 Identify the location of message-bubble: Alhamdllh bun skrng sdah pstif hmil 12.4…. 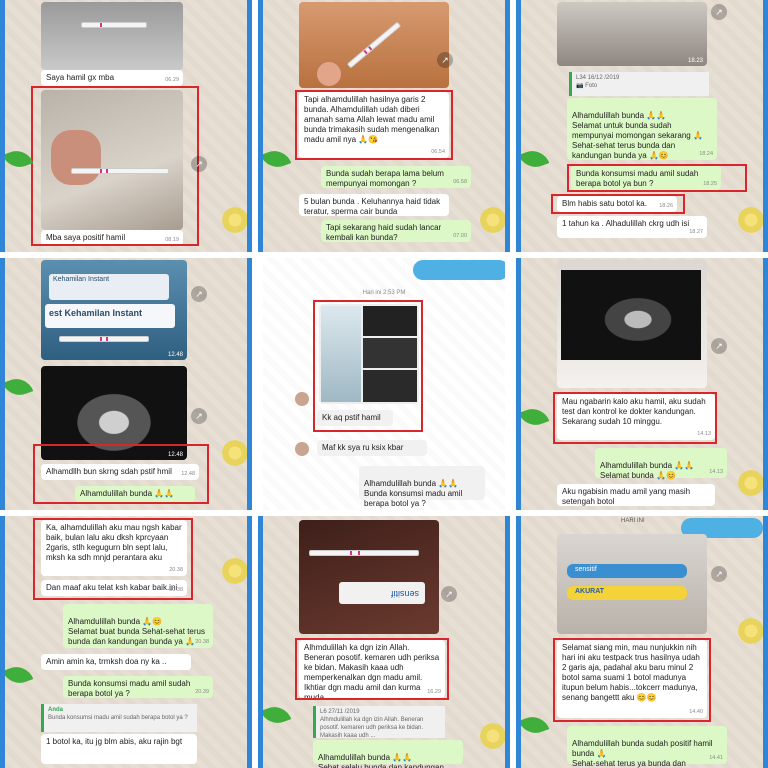
(120, 472).